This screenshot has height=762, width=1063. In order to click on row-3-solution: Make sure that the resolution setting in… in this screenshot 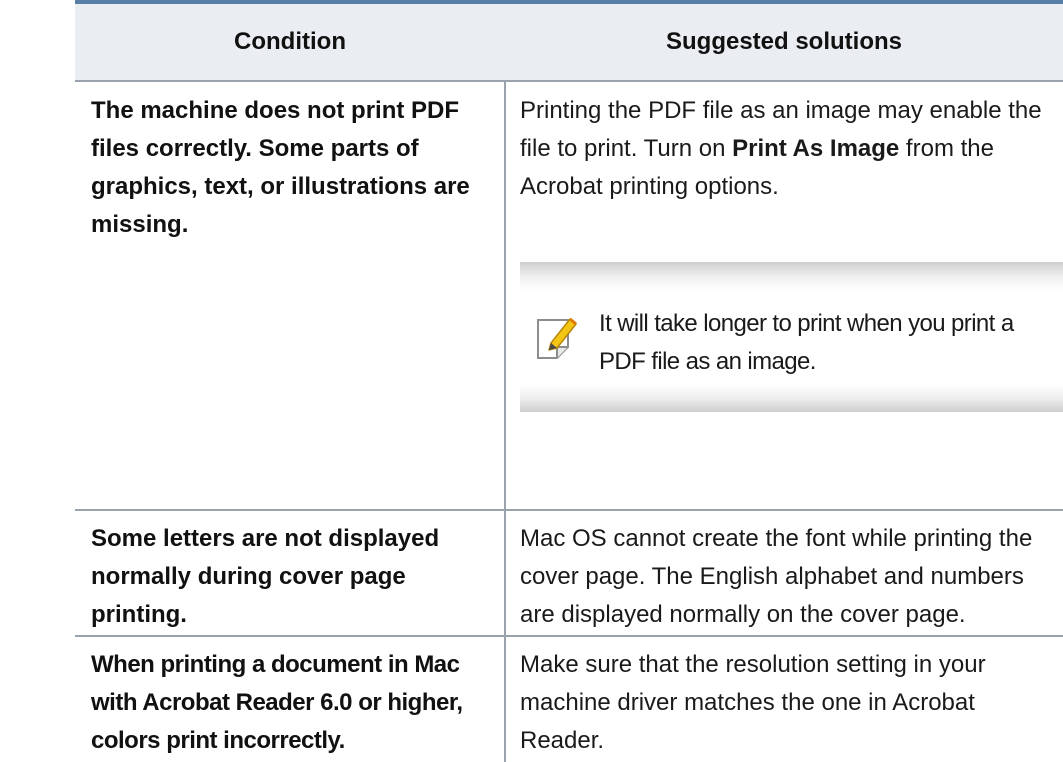, I will do `click(753, 702)`.